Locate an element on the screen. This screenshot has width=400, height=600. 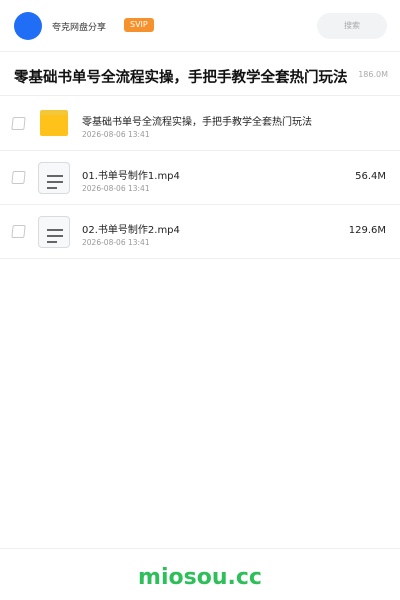
file-row-folder: 零基础书单号全流程实操，手把手教学全套热门玩法 2026-08-06 13:41 is located at coordinates (200, 124).